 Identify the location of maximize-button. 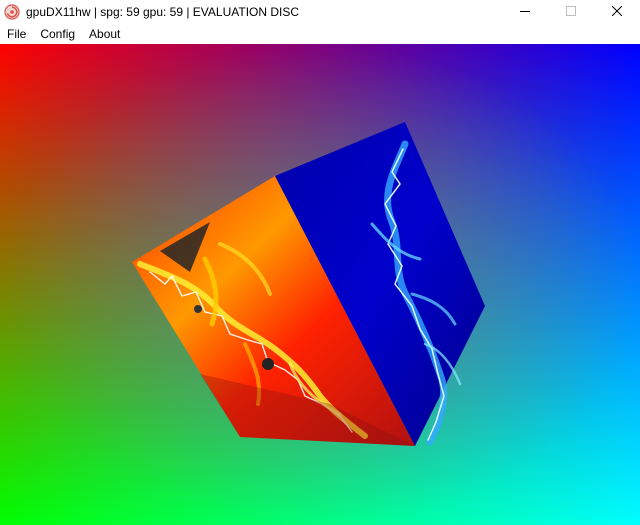
(571, 12).